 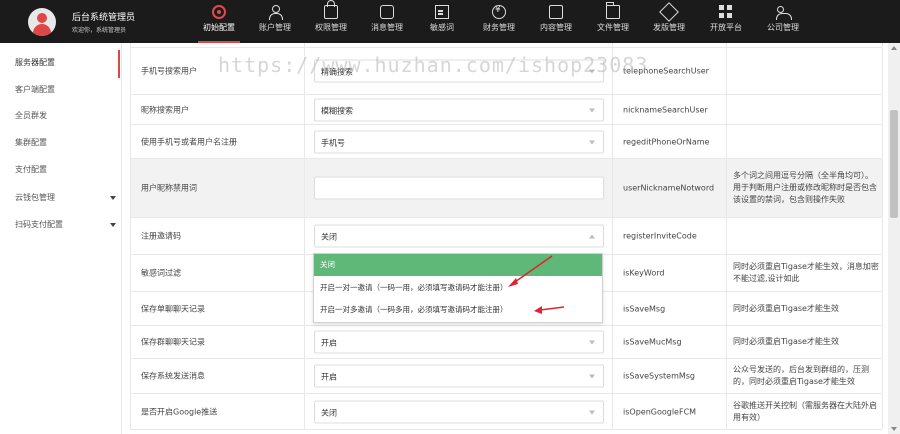 What do you see at coordinates (459, 188) in the screenshot?
I see `nickname-forbidden-words-input` at bounding box center [459, 188].